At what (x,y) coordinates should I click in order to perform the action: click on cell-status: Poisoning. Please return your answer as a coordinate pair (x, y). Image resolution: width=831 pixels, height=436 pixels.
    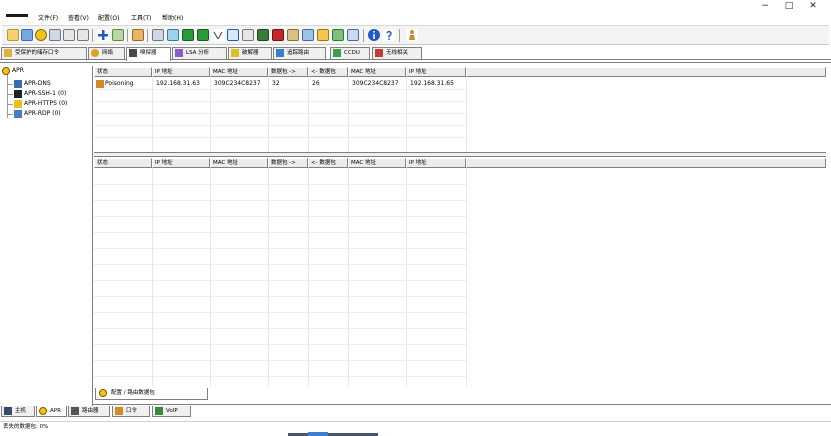
    Looking at the image, I should click on (119, 83).